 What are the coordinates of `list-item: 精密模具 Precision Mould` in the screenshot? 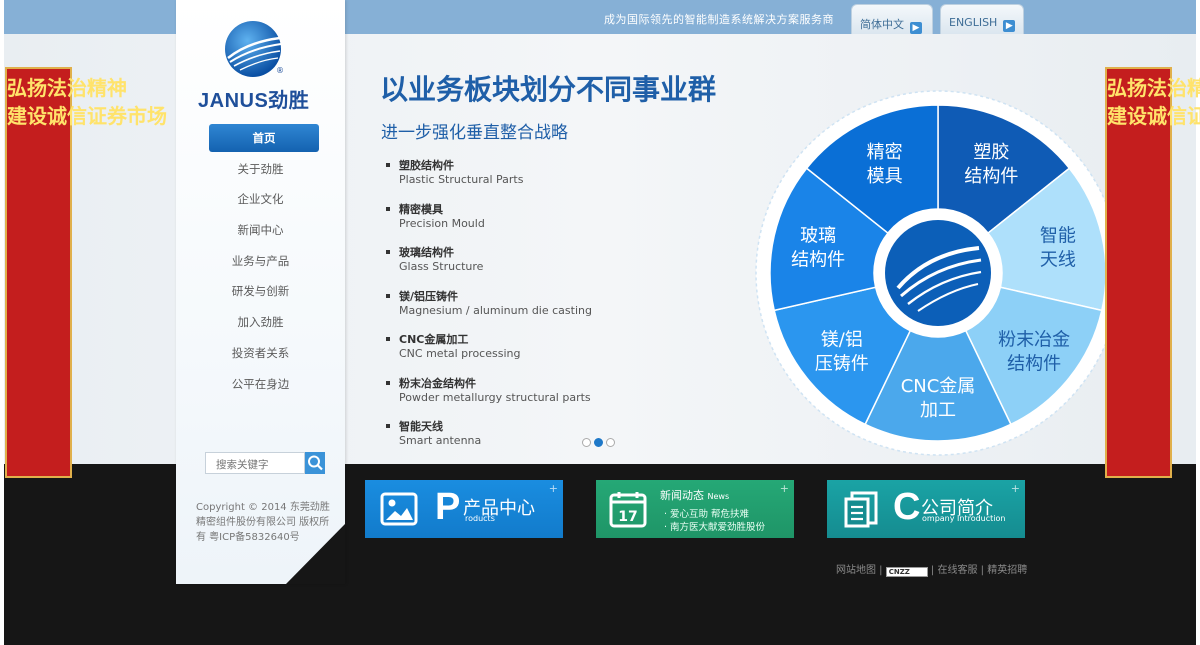 It's located at (489, 224).